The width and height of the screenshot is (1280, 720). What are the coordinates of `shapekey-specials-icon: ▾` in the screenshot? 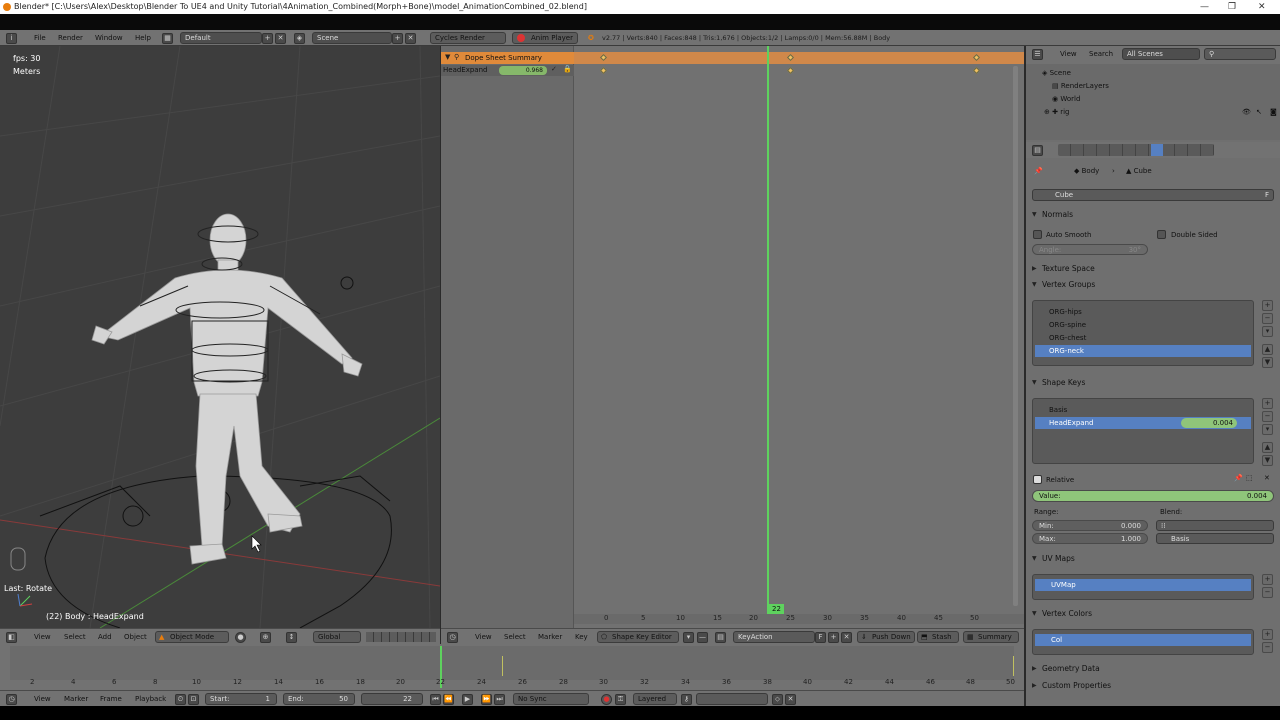 It's located at (1267, 429).